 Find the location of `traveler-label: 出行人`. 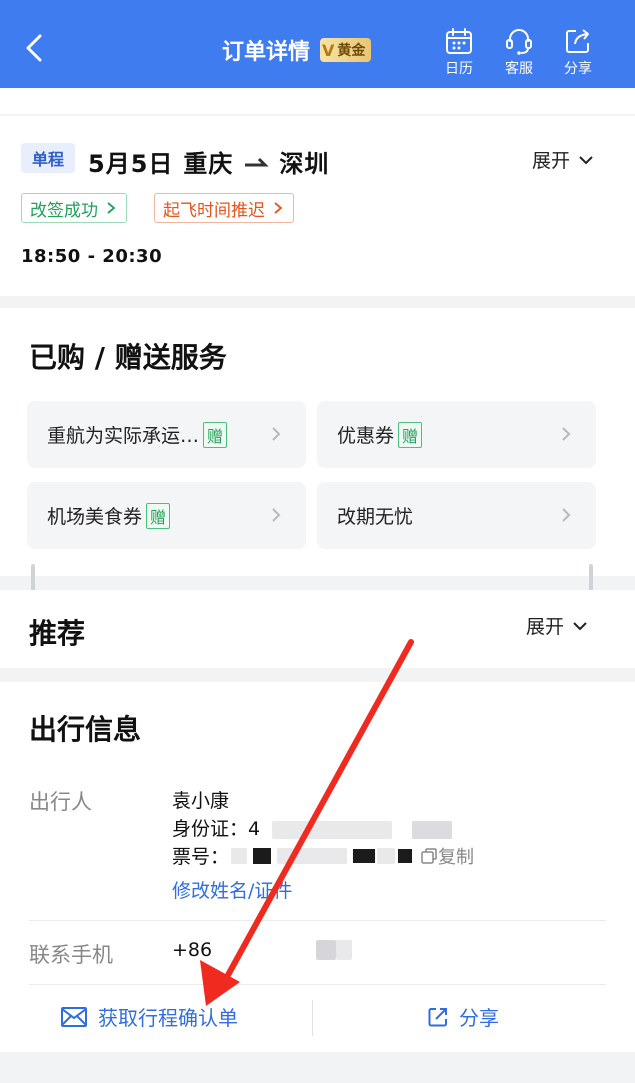

traveler-label: 出行人 is located at coordinates (60, 802).